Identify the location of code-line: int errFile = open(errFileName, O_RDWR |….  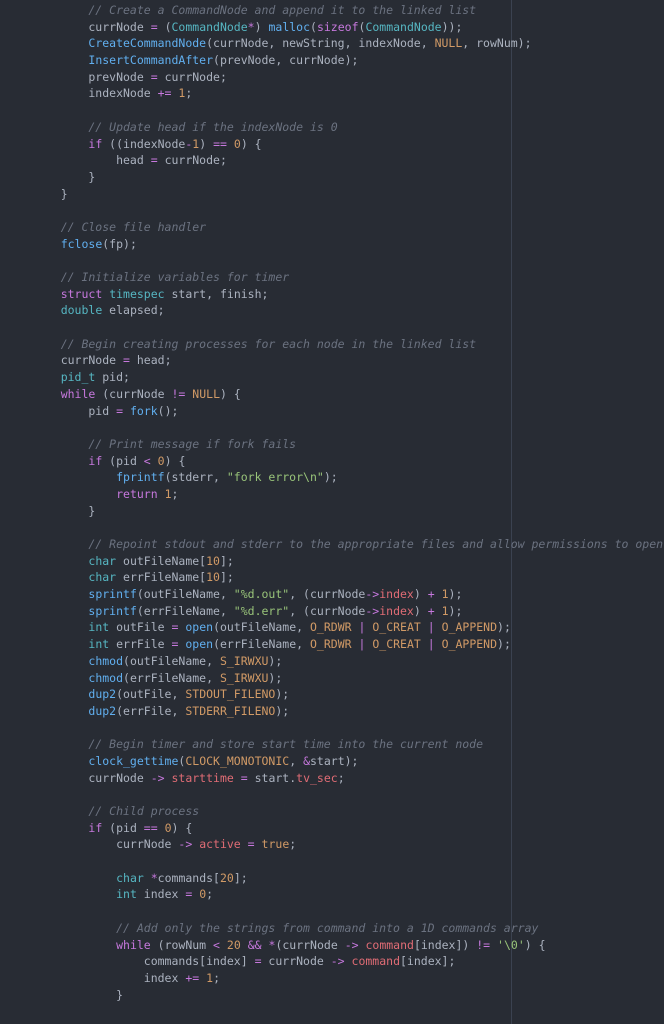
(348, 644).